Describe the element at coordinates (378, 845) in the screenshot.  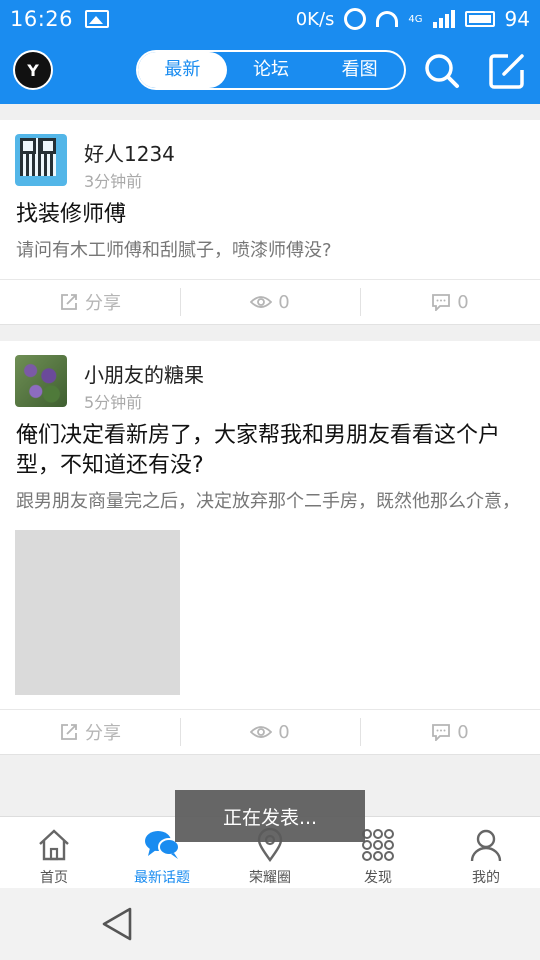
I see `grid-dots-icon` at that location.